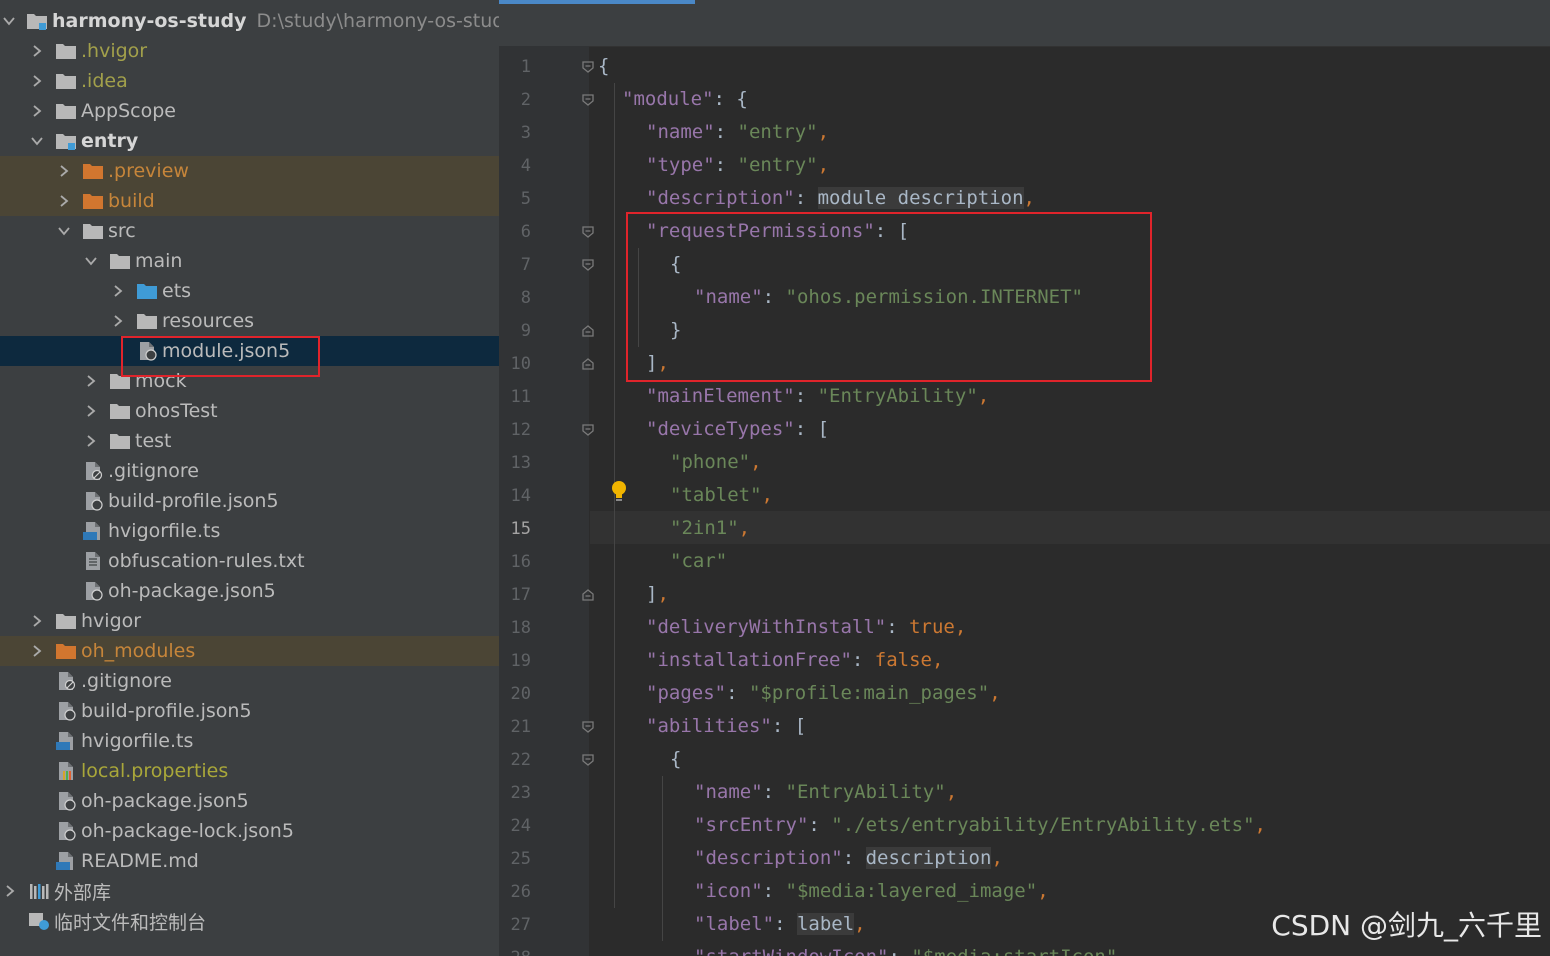 The image size is (1550, 956). Describe the element at coordinates (249, 861) in the screenshot. I see `tree-item-readme-md: README.md` at that location.